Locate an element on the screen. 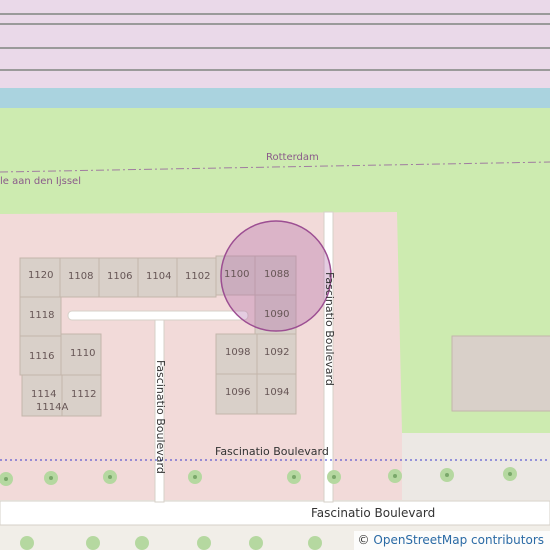 The width and height of the screenshot is (550, 550). attribution-link: OpenStreetMap contributors is located at coordinates (458, 540).